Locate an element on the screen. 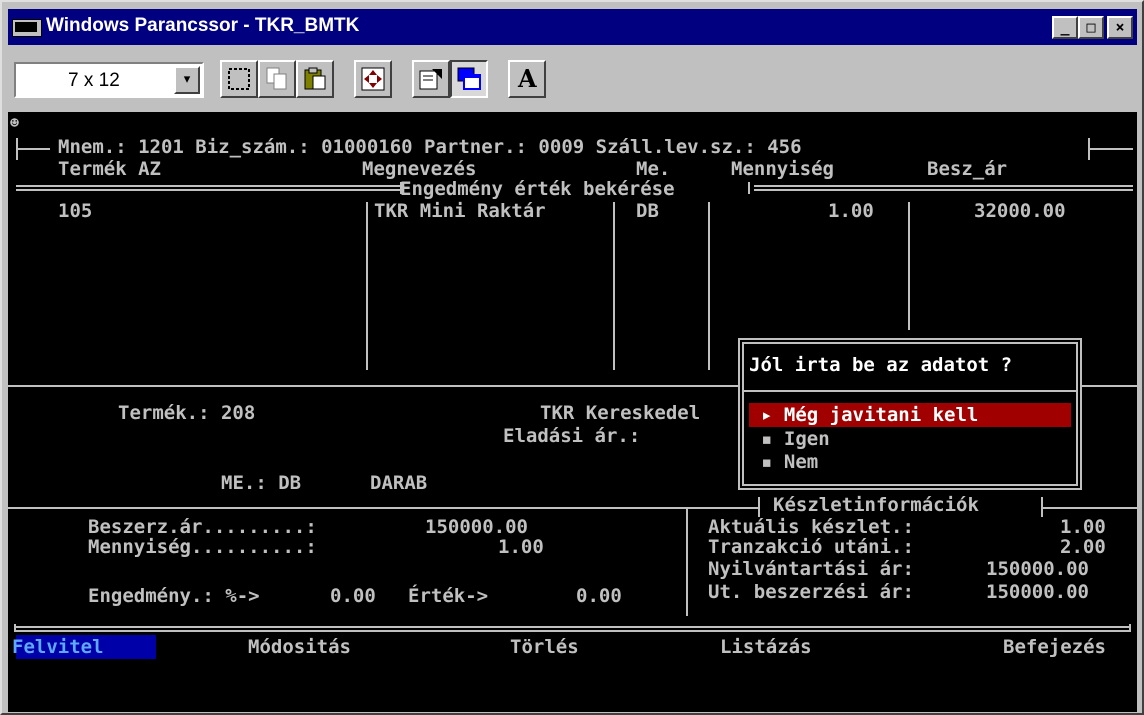  section-title: Engedmény érték bekérése is located at coordinates (537, 189).